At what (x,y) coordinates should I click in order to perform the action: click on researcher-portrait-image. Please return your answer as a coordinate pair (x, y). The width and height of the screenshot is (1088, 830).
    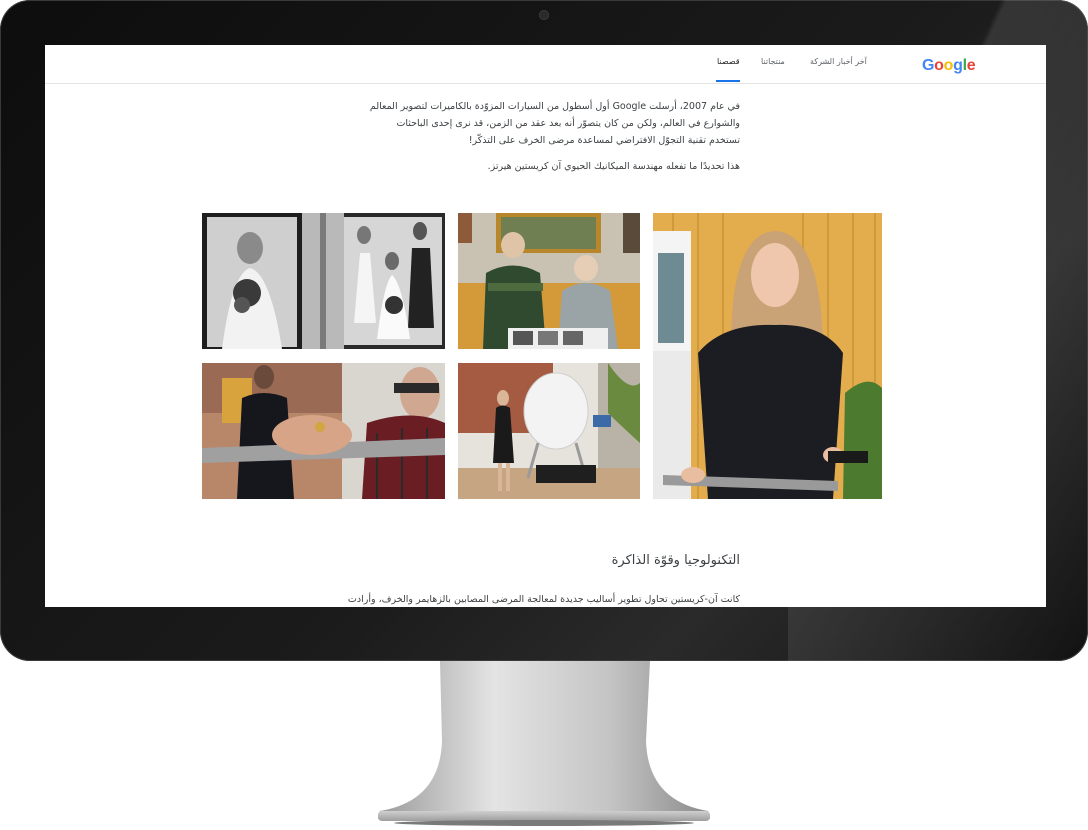
    Looking at the image, I should click on (767, 356).